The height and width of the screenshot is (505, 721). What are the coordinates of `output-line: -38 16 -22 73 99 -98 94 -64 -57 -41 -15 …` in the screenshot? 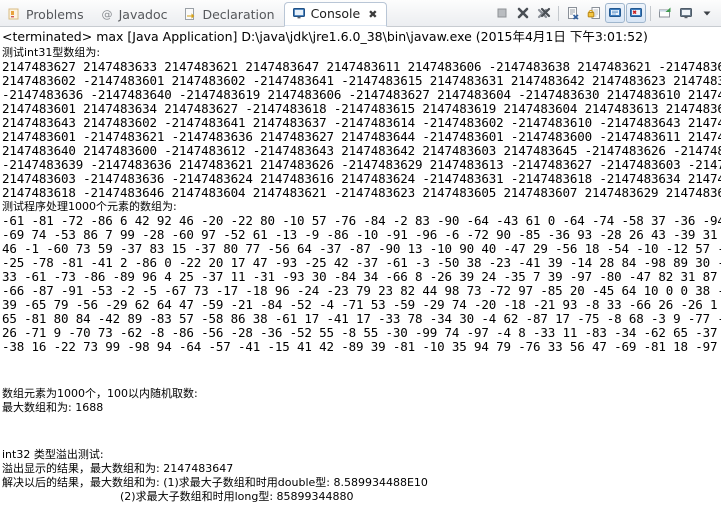 It's located at (361, 347).